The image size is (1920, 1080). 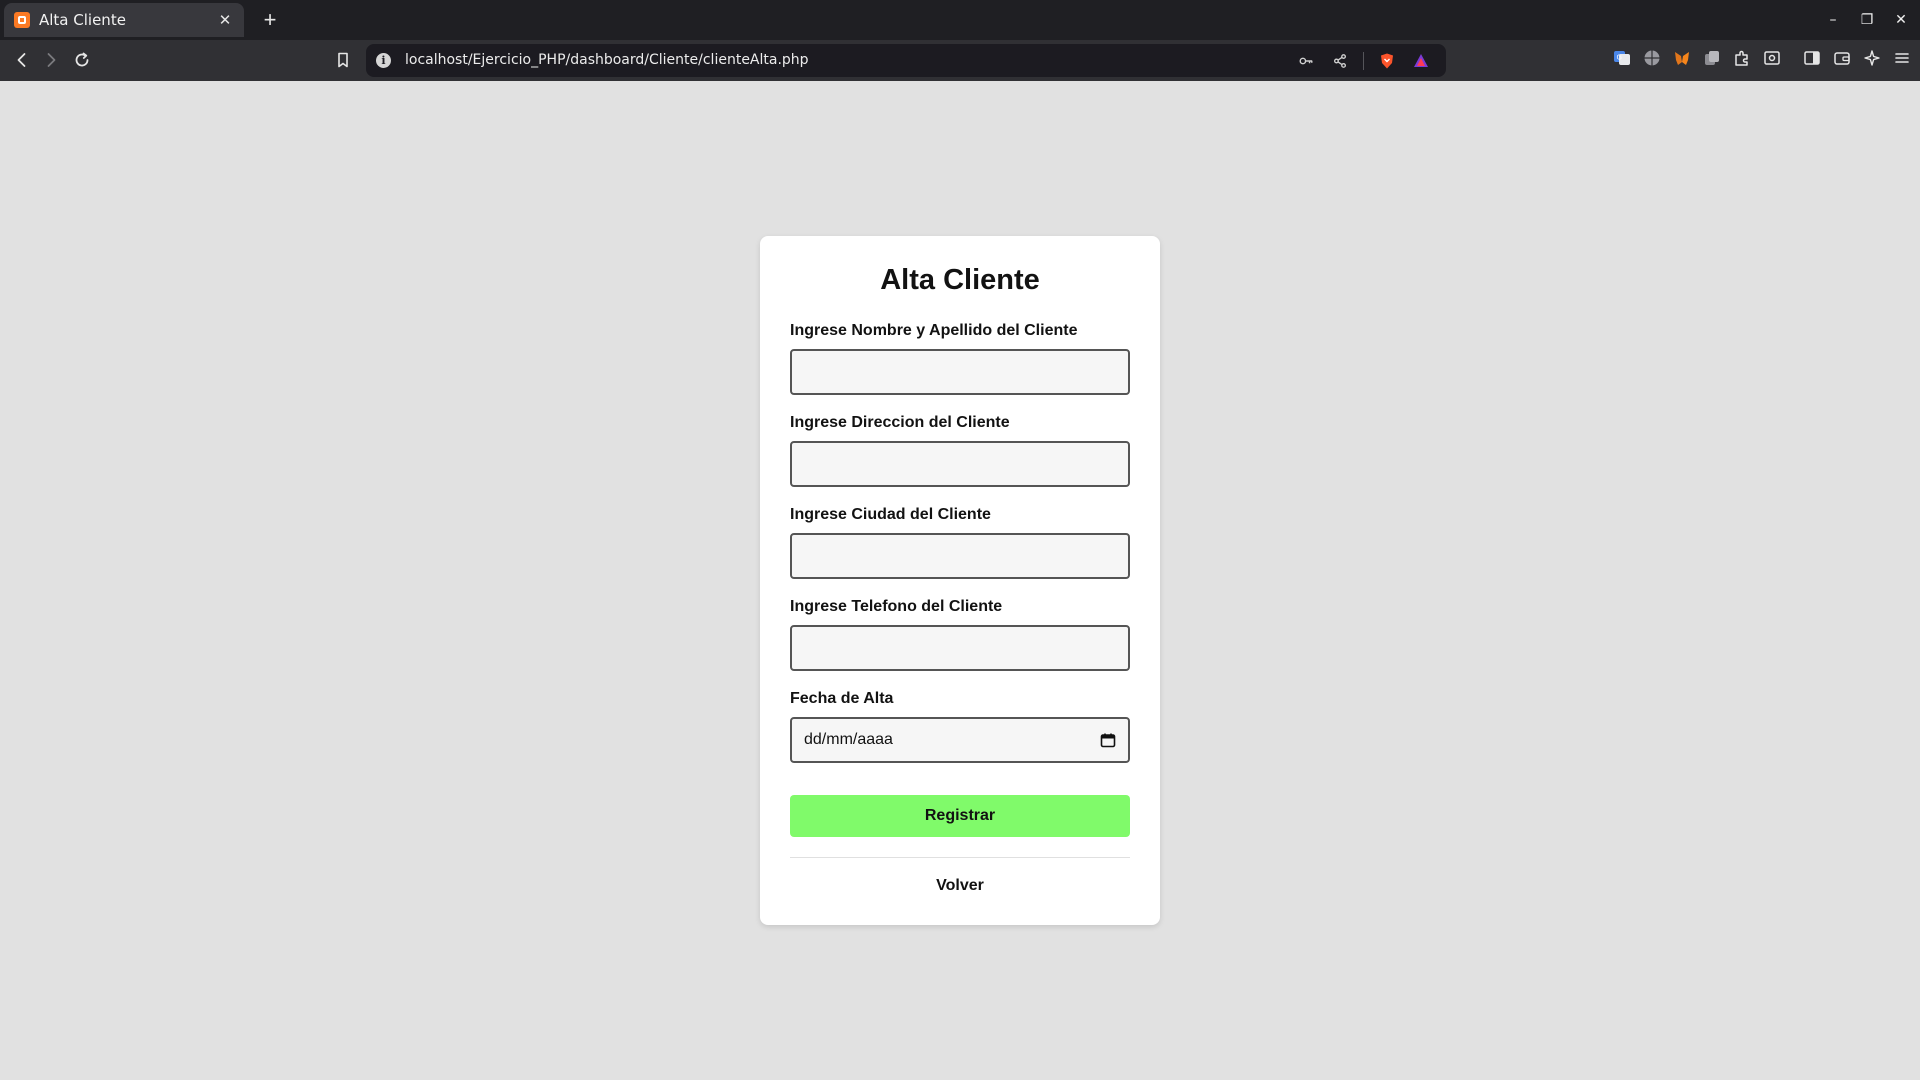 What do you see at coordinates (1902, 58) in the screenshot?
I see `menu-hamburger-icon` at bounding box center [1902, 58].